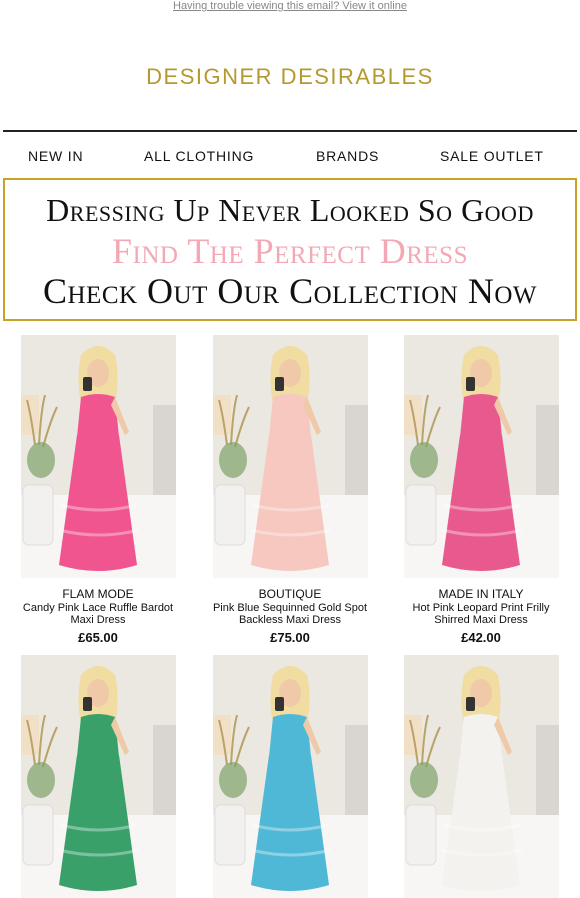  What do you see at coordinates (199, 156) in the screenshot?
I see `nav-all-clothing: ALL CLOTHING` at bounding box center [199, 156].